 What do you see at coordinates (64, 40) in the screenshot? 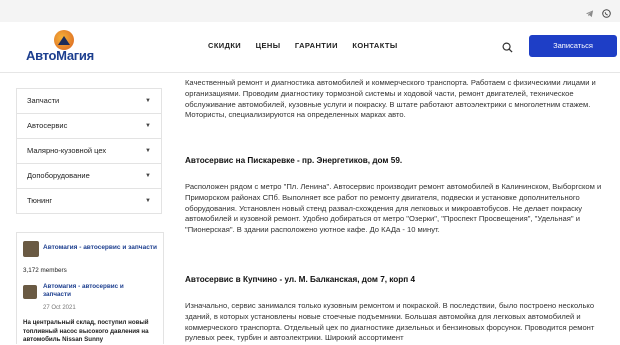
I see `logo-mark-icon` at bounding box center [64, 40].